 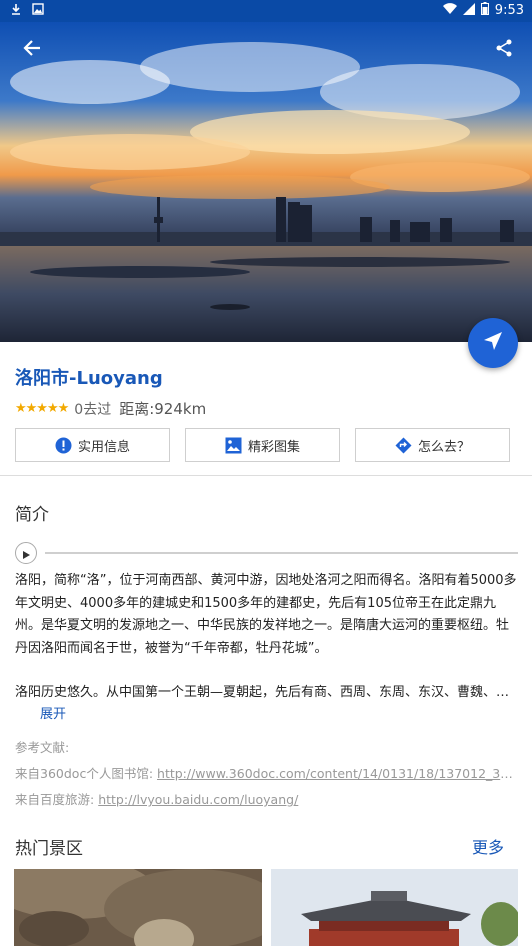 What do you see at coordinates (84, 773) in the screenshot?
I see `reference-source: 来自360doc个人图书馆:` at bounding box center [84, 773].